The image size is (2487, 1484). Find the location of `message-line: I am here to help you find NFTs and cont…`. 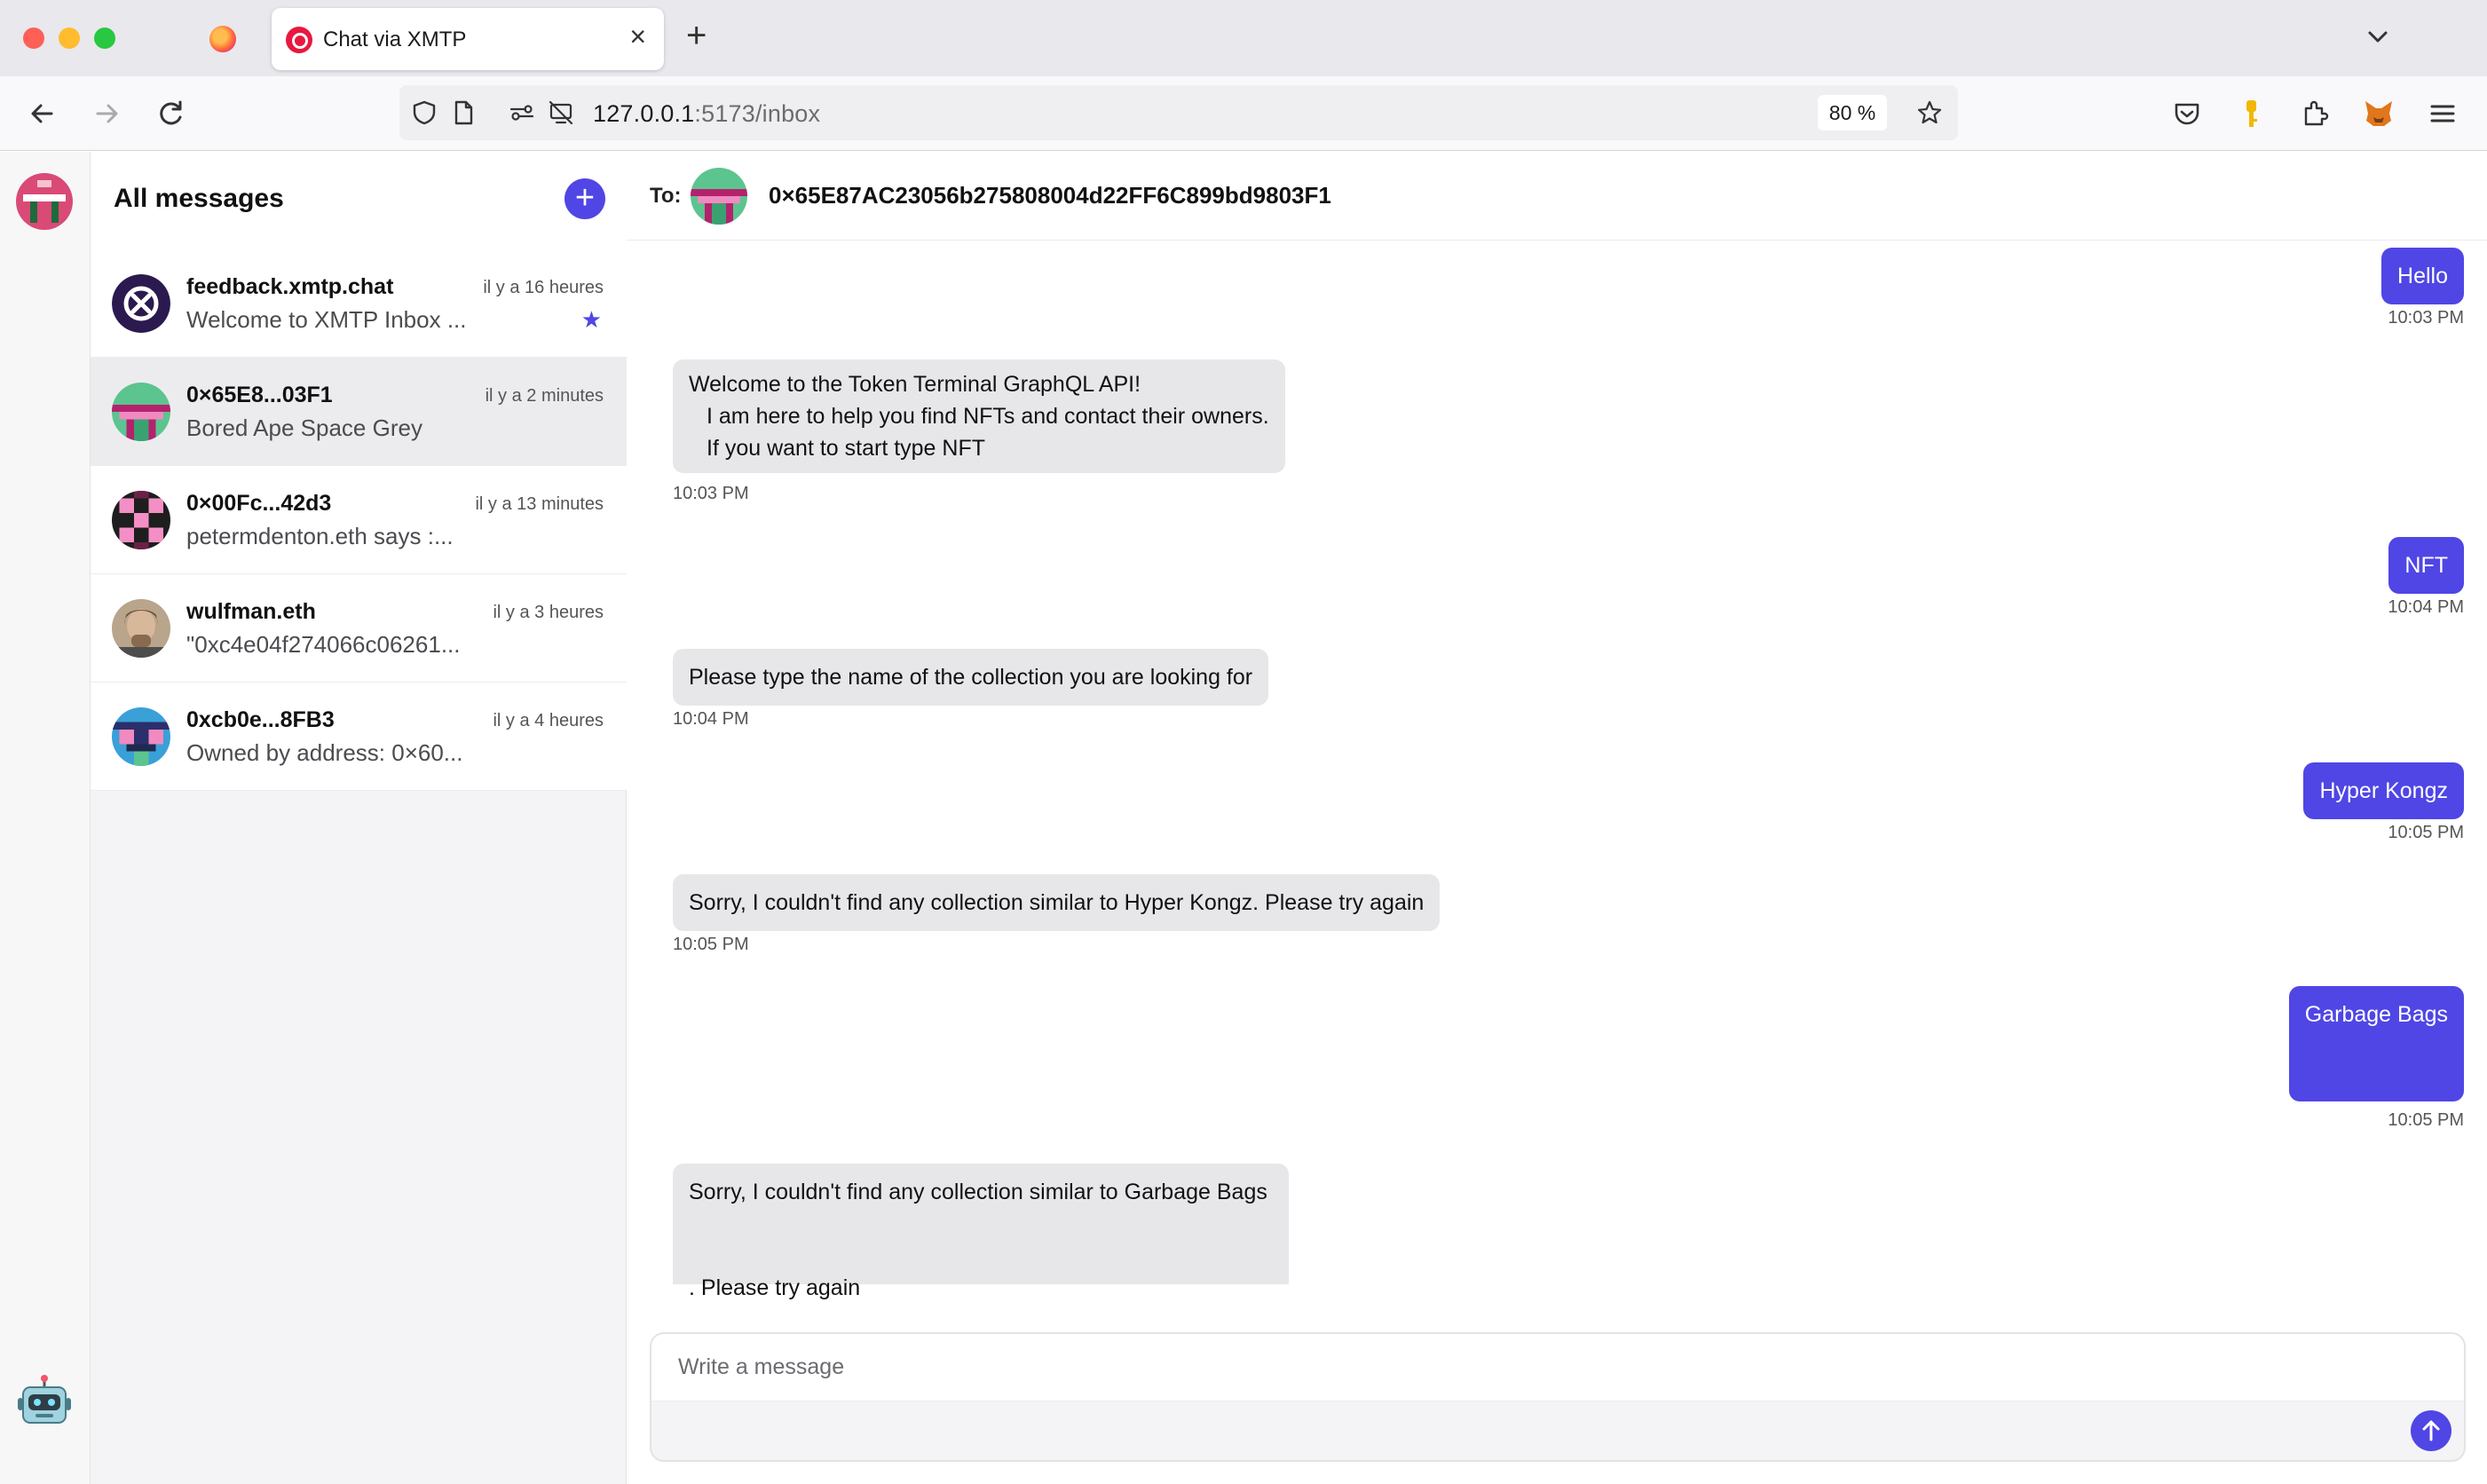

message-line: I am here to help you find NFTs and cont… is located at coordinates (988, 417).